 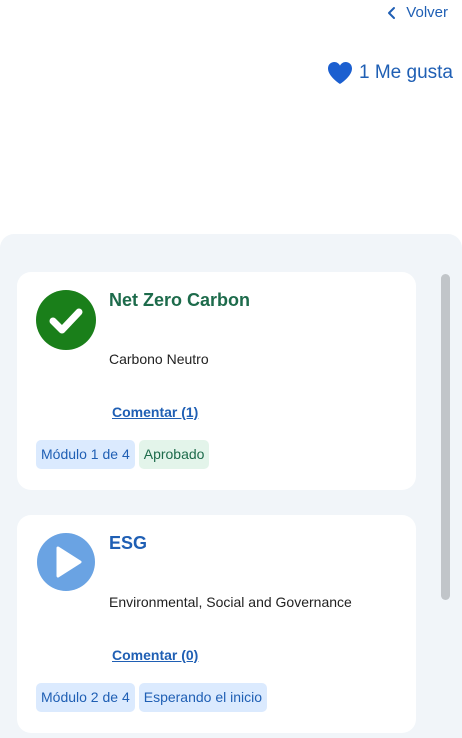 I want to click on back-link: Volver, so click(x=417, y=12).